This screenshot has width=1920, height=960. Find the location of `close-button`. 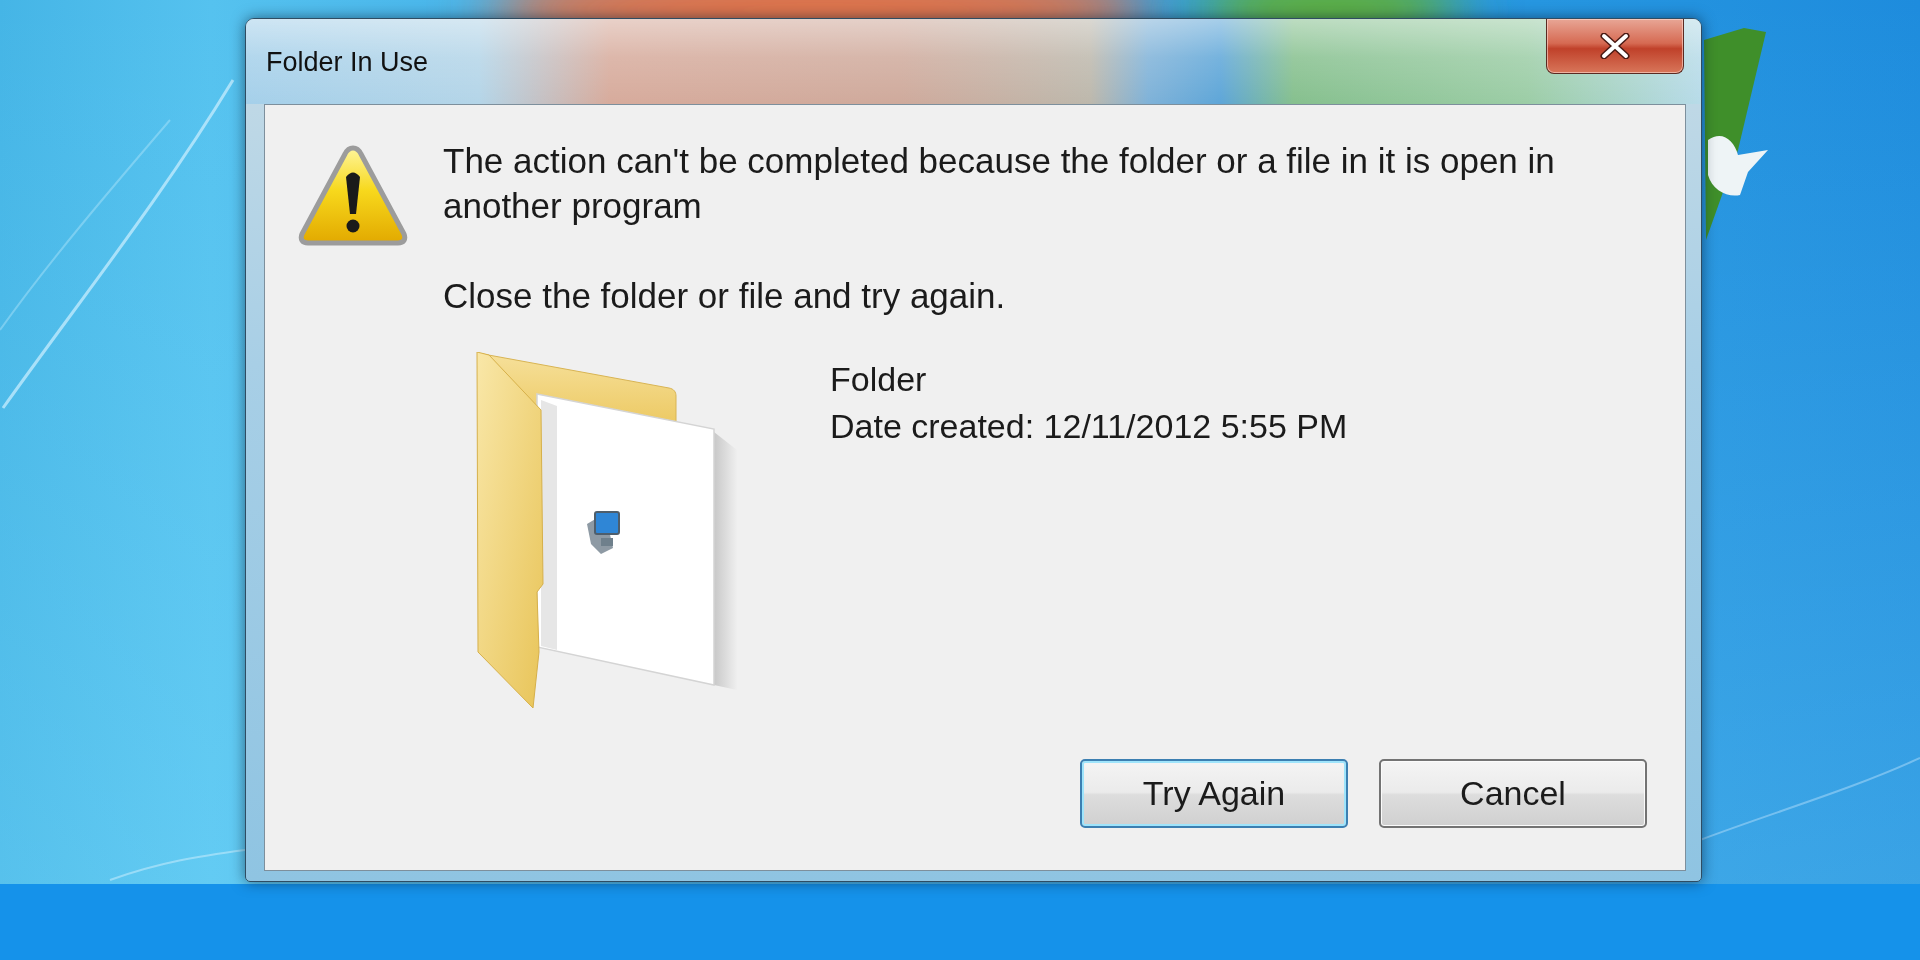

close-button is located at coordinates (1615, 46).